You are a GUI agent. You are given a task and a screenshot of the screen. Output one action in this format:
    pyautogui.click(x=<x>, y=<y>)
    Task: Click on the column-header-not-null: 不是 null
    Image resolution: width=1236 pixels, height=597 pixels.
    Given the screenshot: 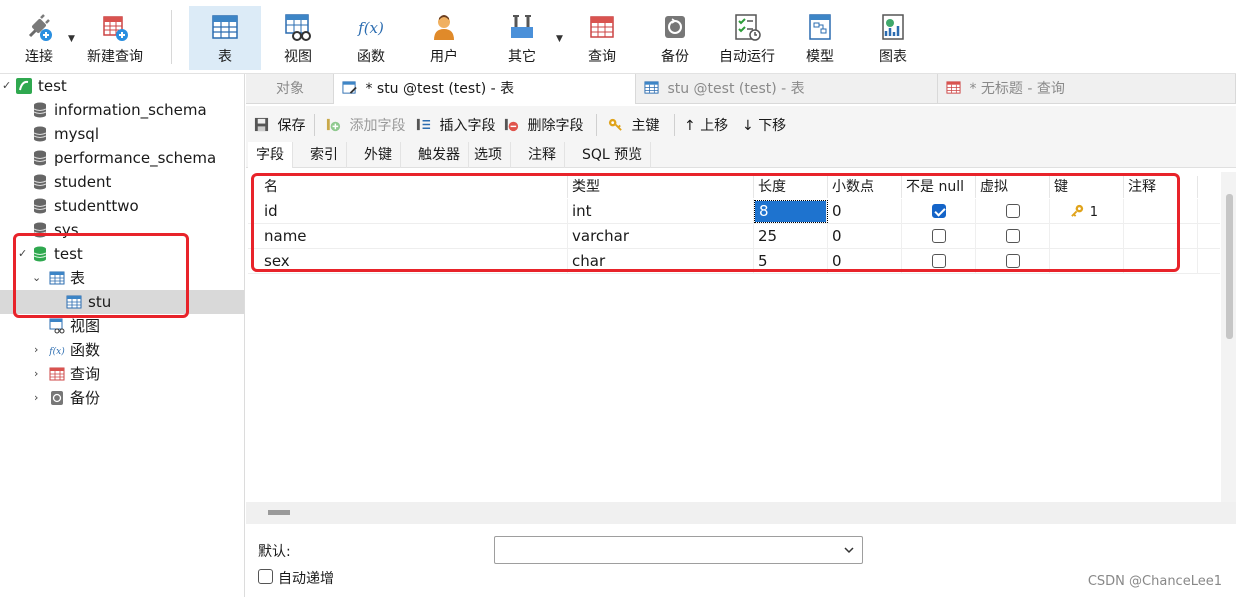 What is the action you would take?
    pyautogui.click(x=939, y=187)
    